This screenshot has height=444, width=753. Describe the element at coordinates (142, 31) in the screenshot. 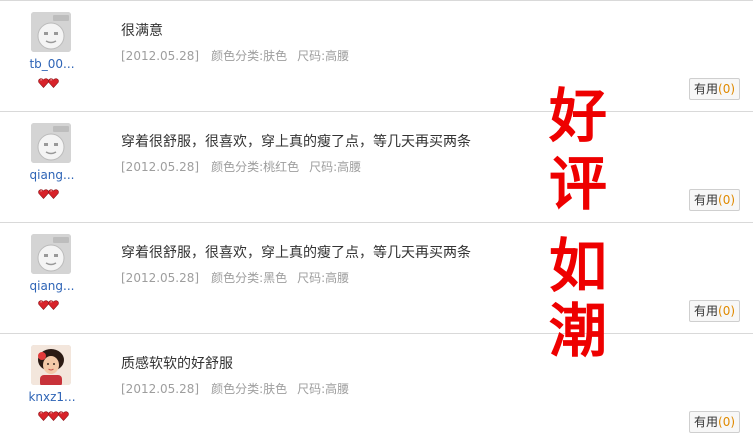

I see `review-text: 很满意` at that location.